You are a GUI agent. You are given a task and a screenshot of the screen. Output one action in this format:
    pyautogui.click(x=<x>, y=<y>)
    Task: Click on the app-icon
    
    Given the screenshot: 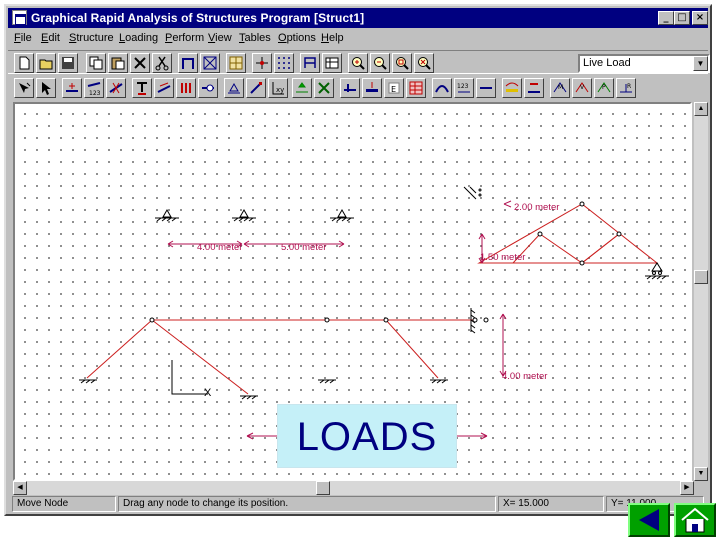 What is the action you would take?
    pyautogui.click(x=19, y=17)
    